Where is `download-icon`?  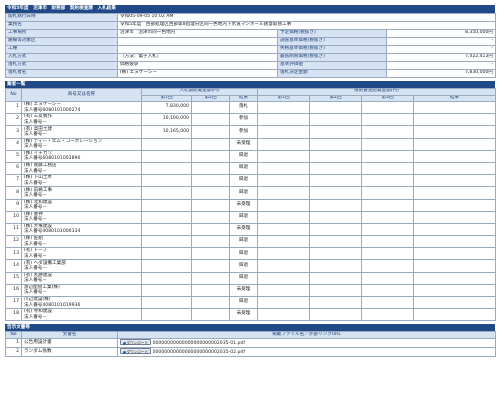 download-icon is located at coordinates (124, 343).